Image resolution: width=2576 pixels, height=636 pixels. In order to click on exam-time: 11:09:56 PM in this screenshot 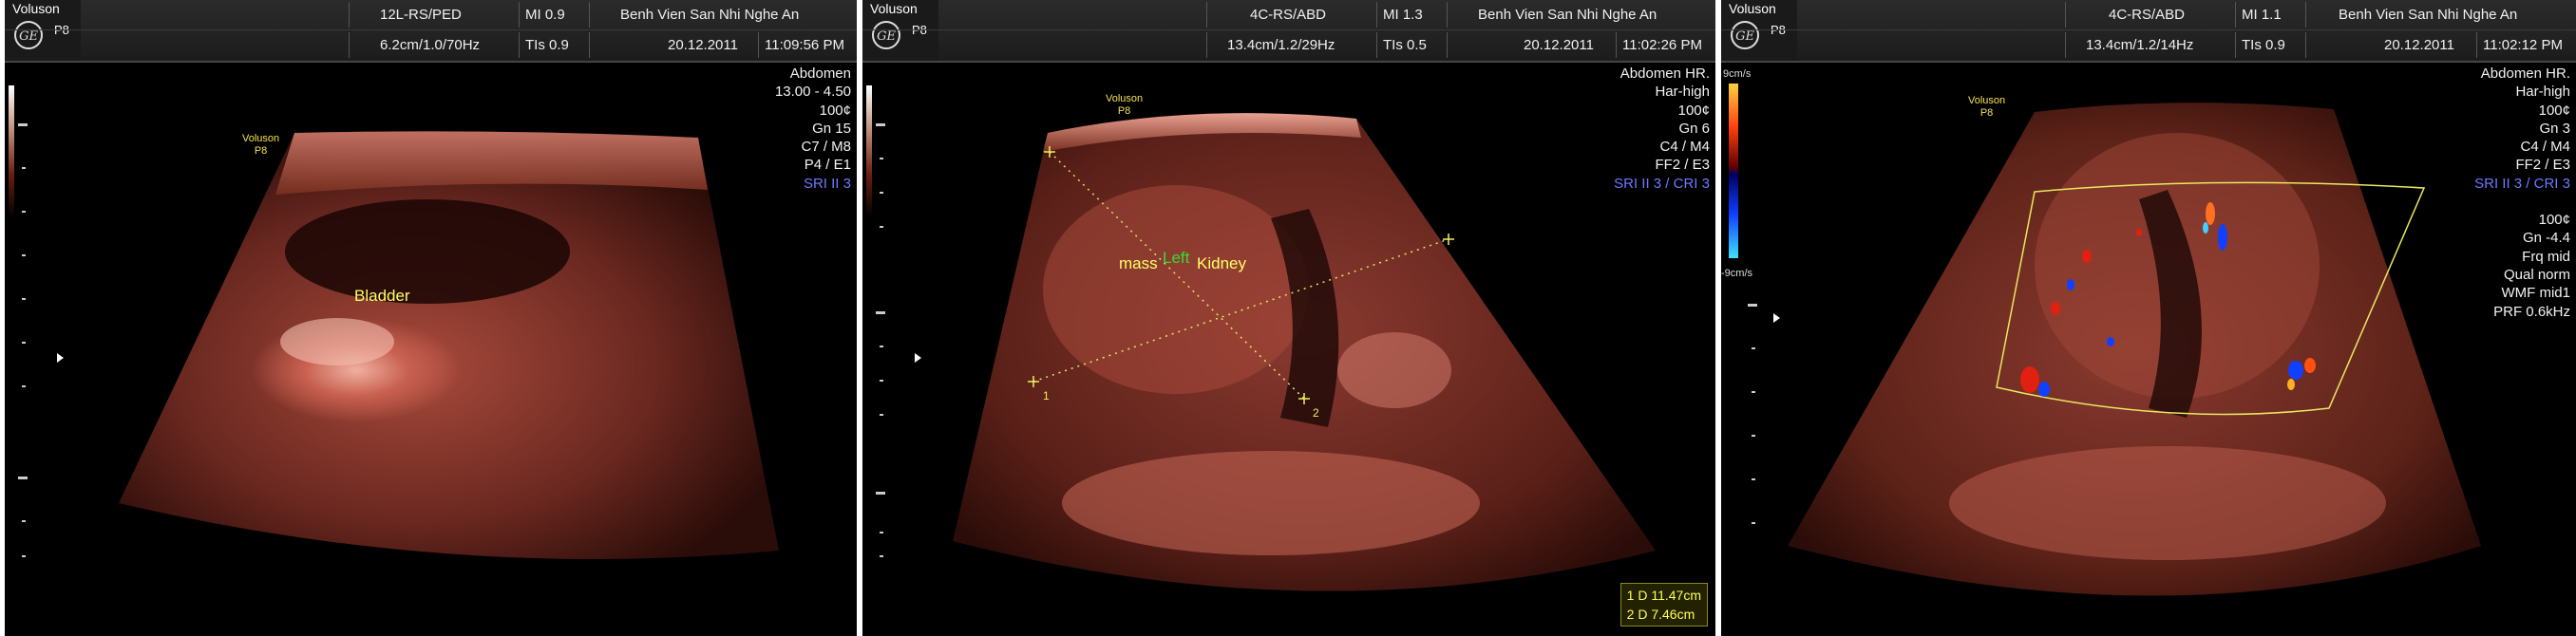, I will do `click(804, 45)`.